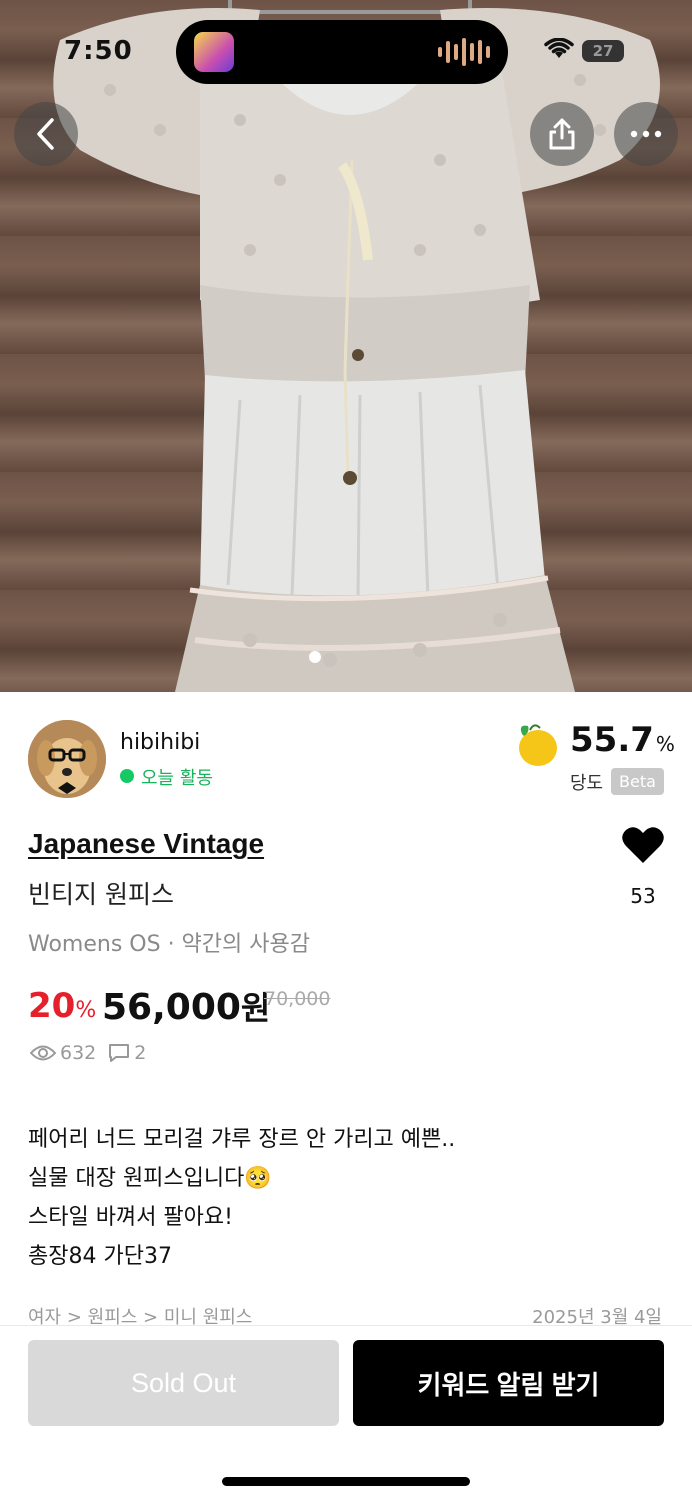 The height and width of the screenshot is (1500, 692). I want to click on view-count: 632, so click(78, 1053).